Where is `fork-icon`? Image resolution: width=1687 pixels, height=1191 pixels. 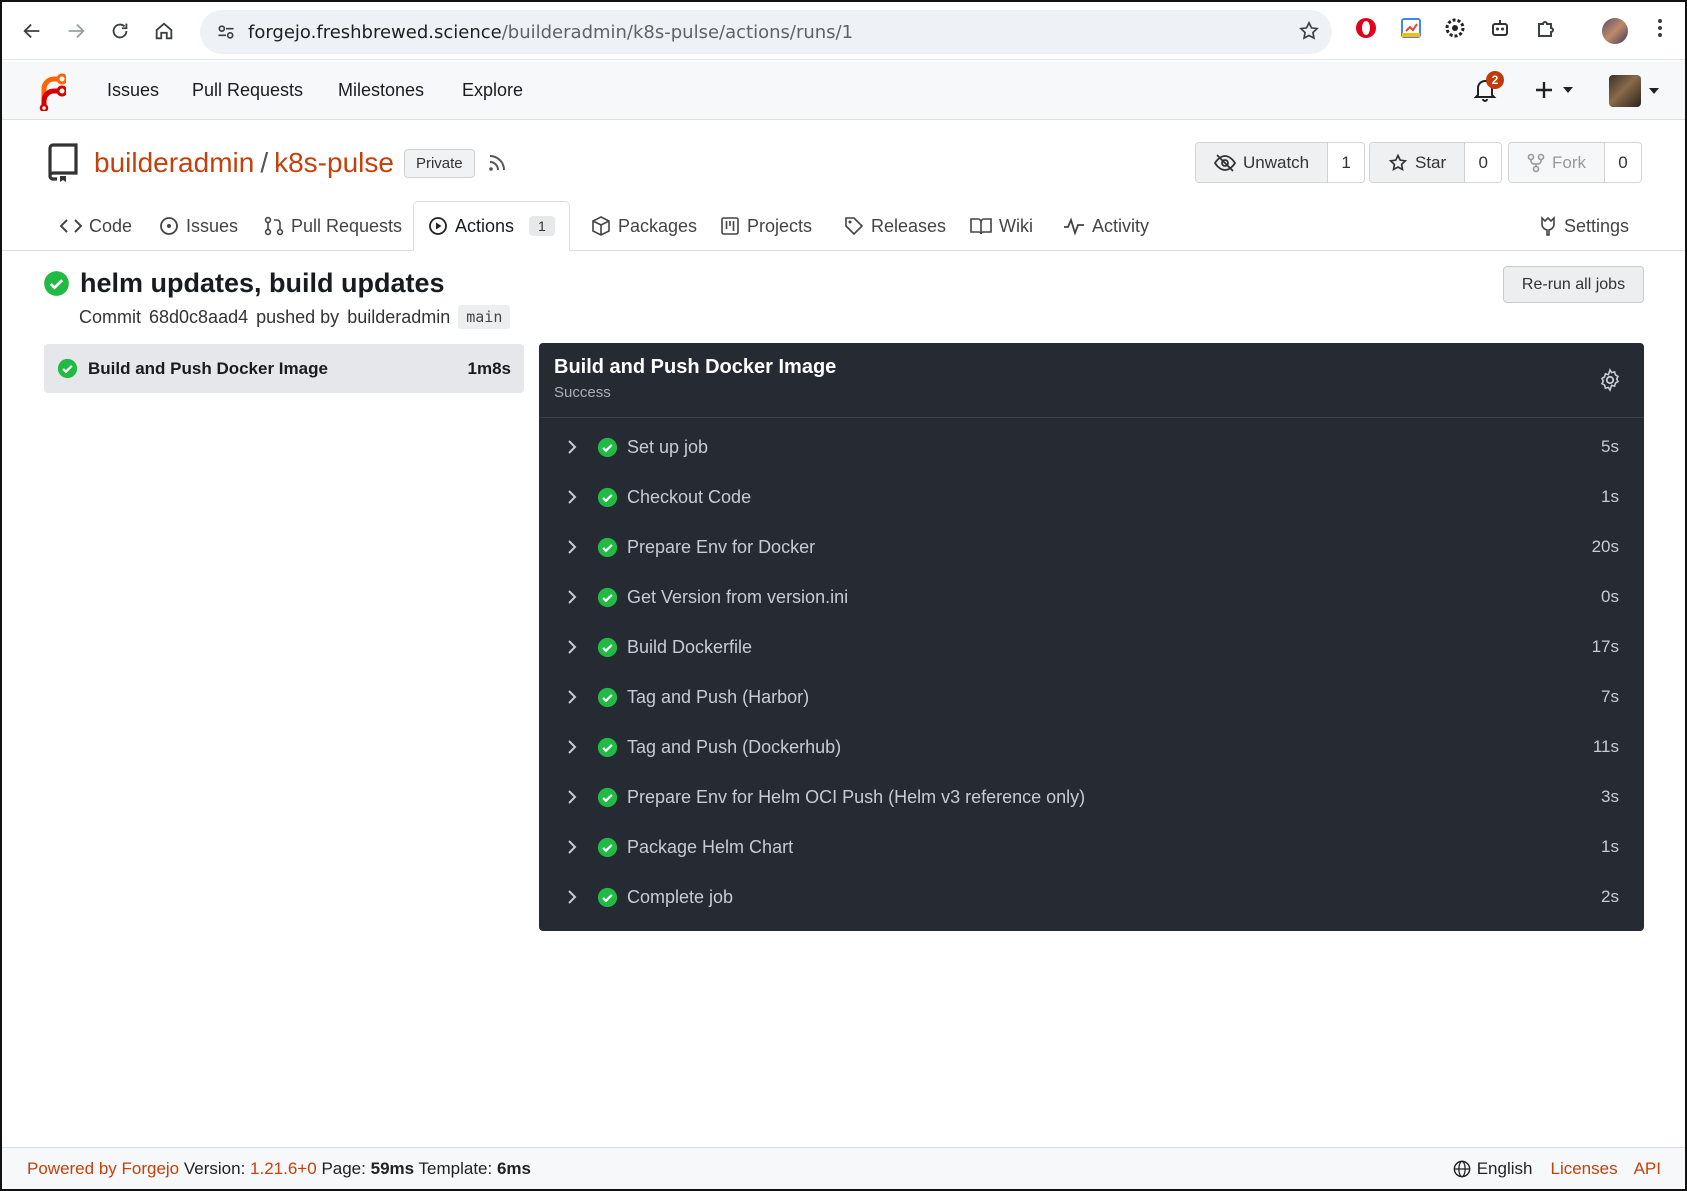 fork-icon is located at coordinates (1536, 162).